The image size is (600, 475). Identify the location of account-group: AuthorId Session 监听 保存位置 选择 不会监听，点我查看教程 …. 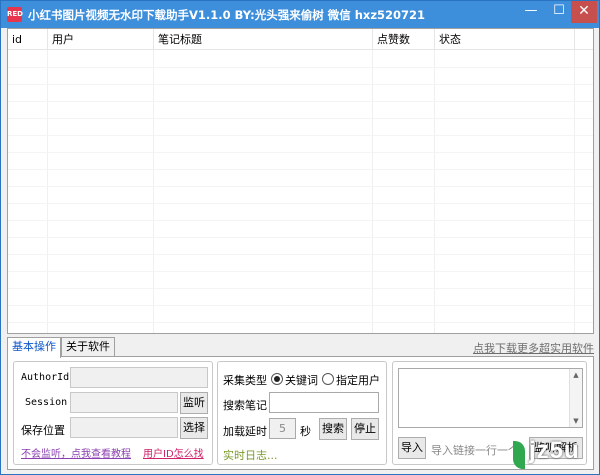
(113, 413).